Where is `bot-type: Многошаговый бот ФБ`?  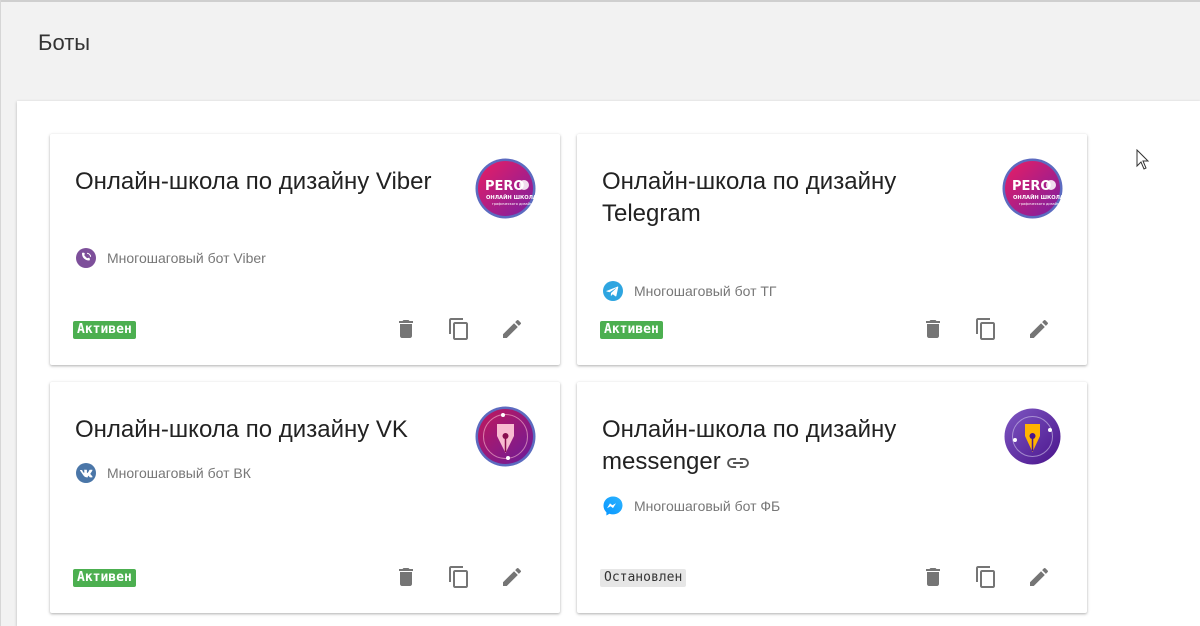
bot-type: Многошаговый бот ФБ is located at coordinates (691, 506).